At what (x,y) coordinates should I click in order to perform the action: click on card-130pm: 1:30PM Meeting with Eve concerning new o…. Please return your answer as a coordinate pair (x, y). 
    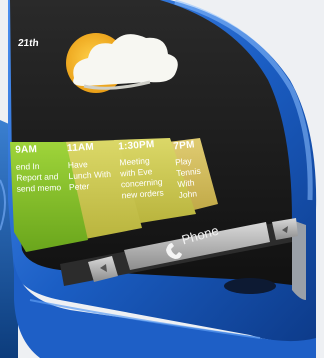
    Looking at the image, I should click on (141, 170).